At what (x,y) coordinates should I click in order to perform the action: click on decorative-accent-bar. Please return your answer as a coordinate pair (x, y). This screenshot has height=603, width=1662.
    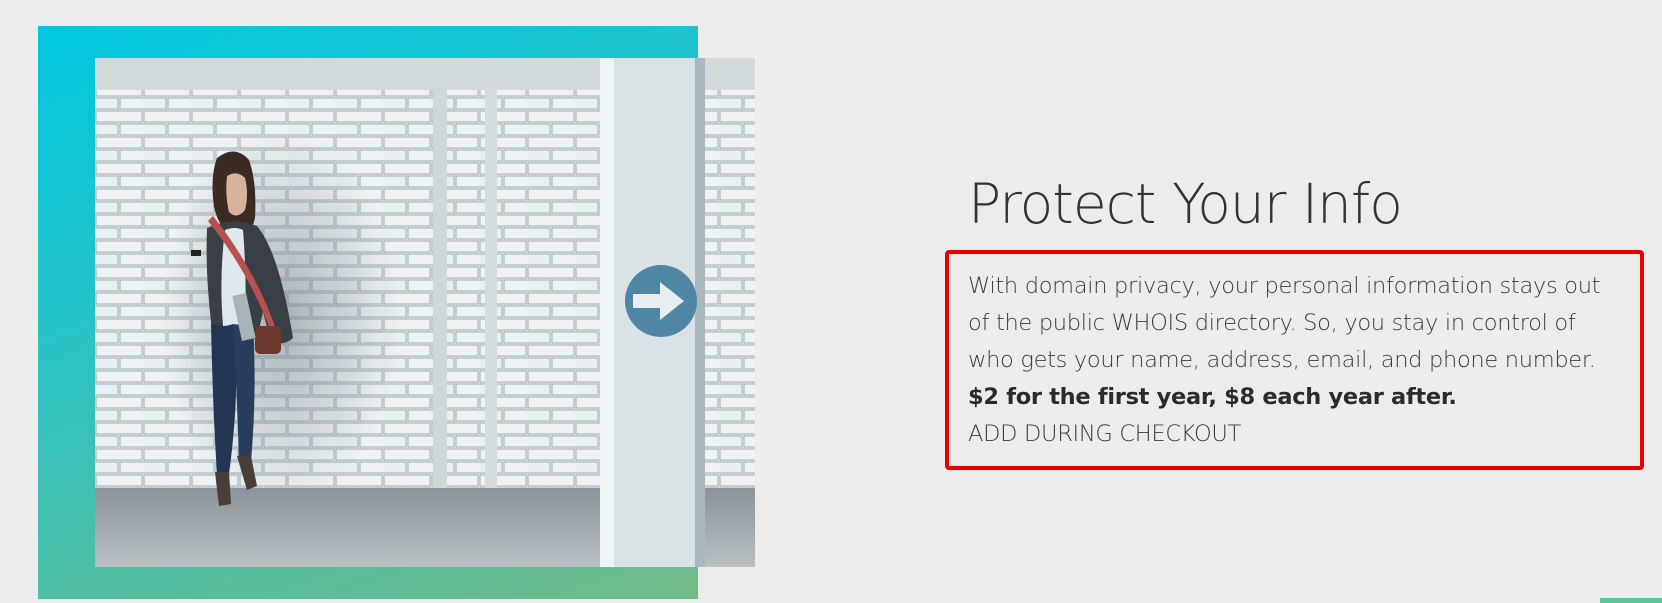
    Looking at the image, I should click on (1631, 600).